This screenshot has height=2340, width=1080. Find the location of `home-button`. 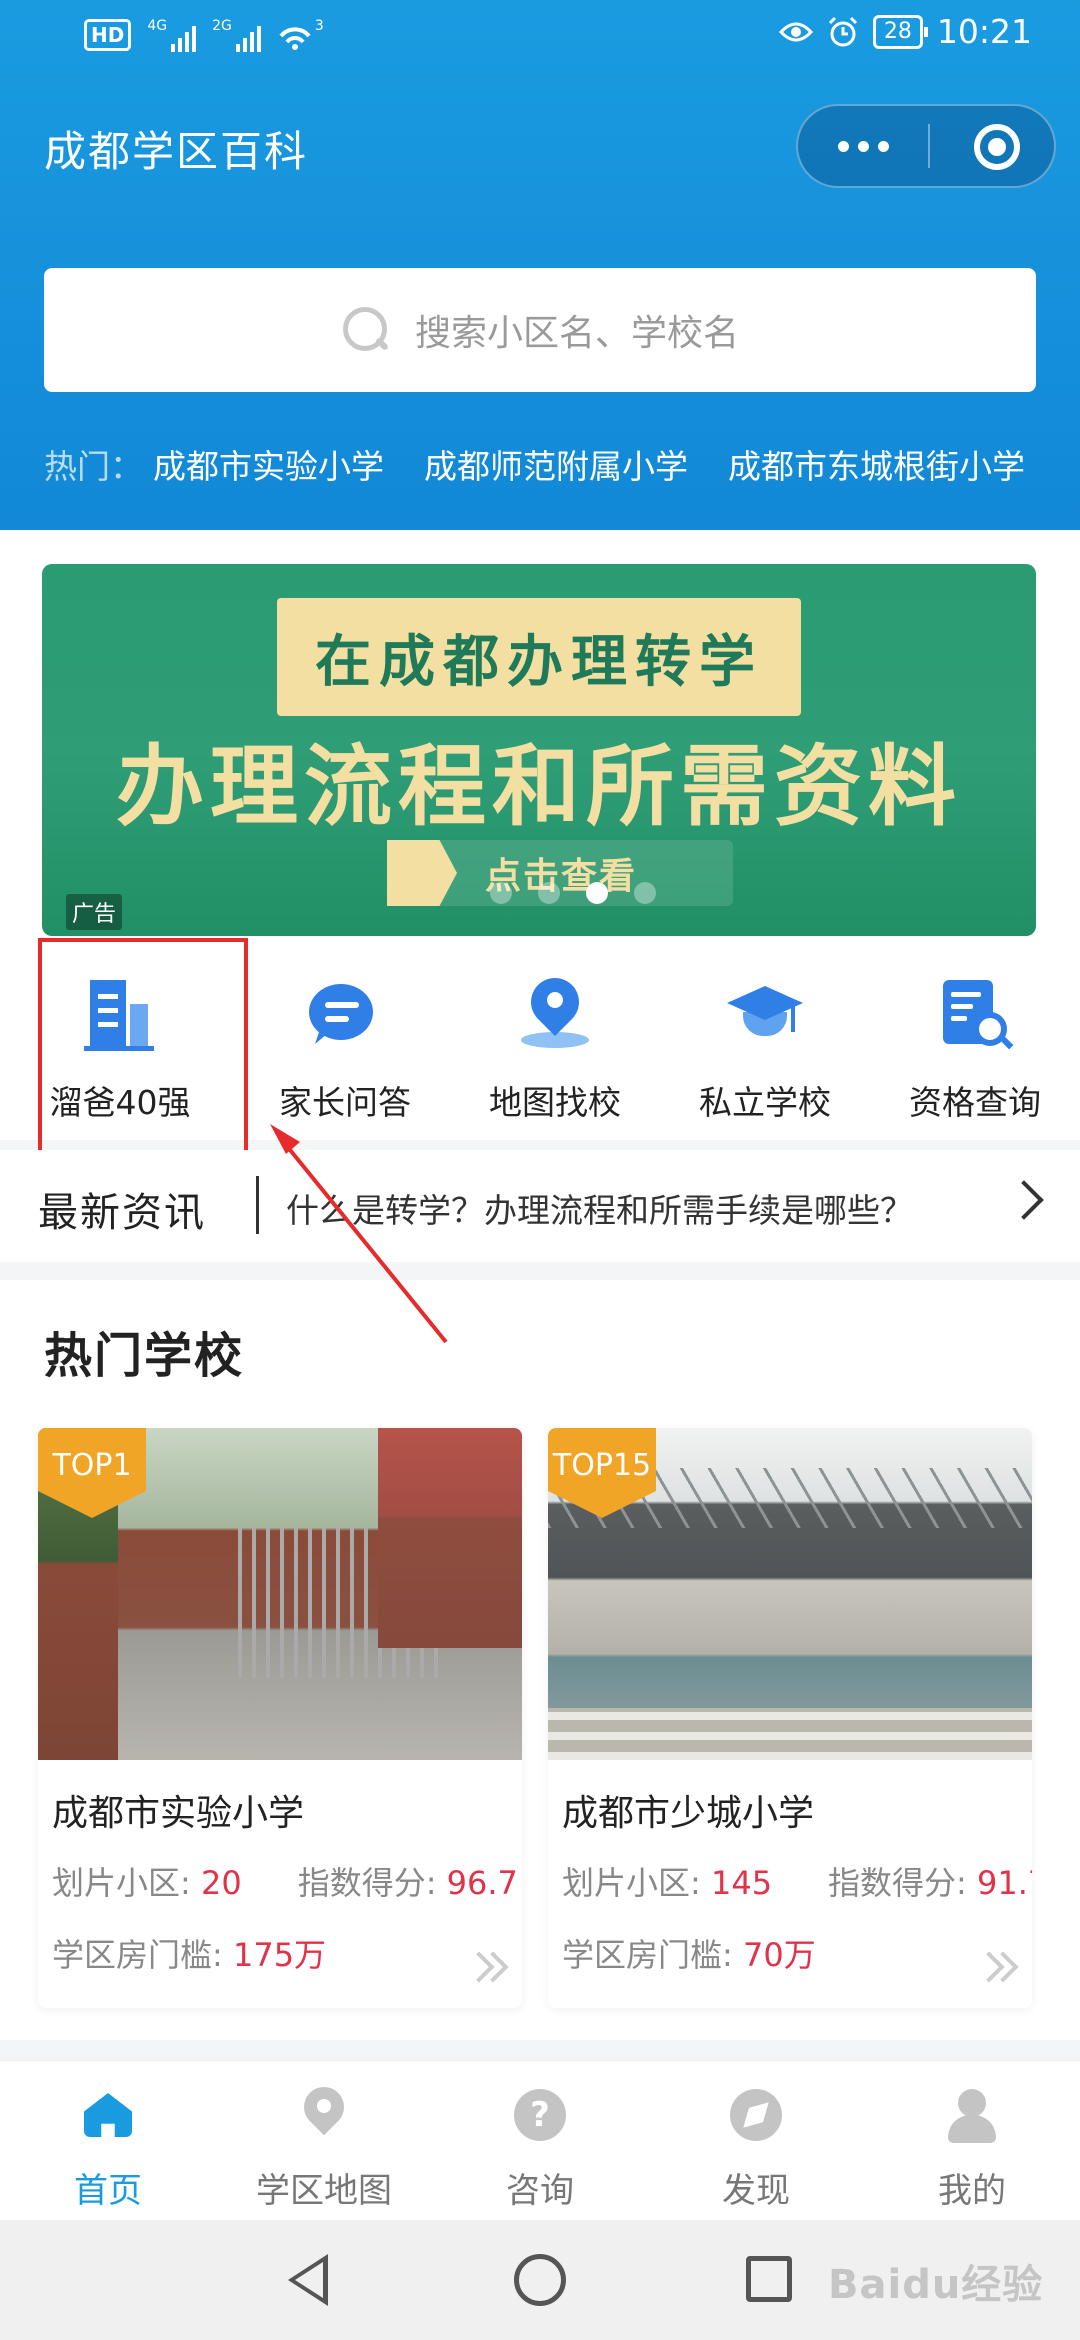

home-button is located at coordinates (540, 2280).